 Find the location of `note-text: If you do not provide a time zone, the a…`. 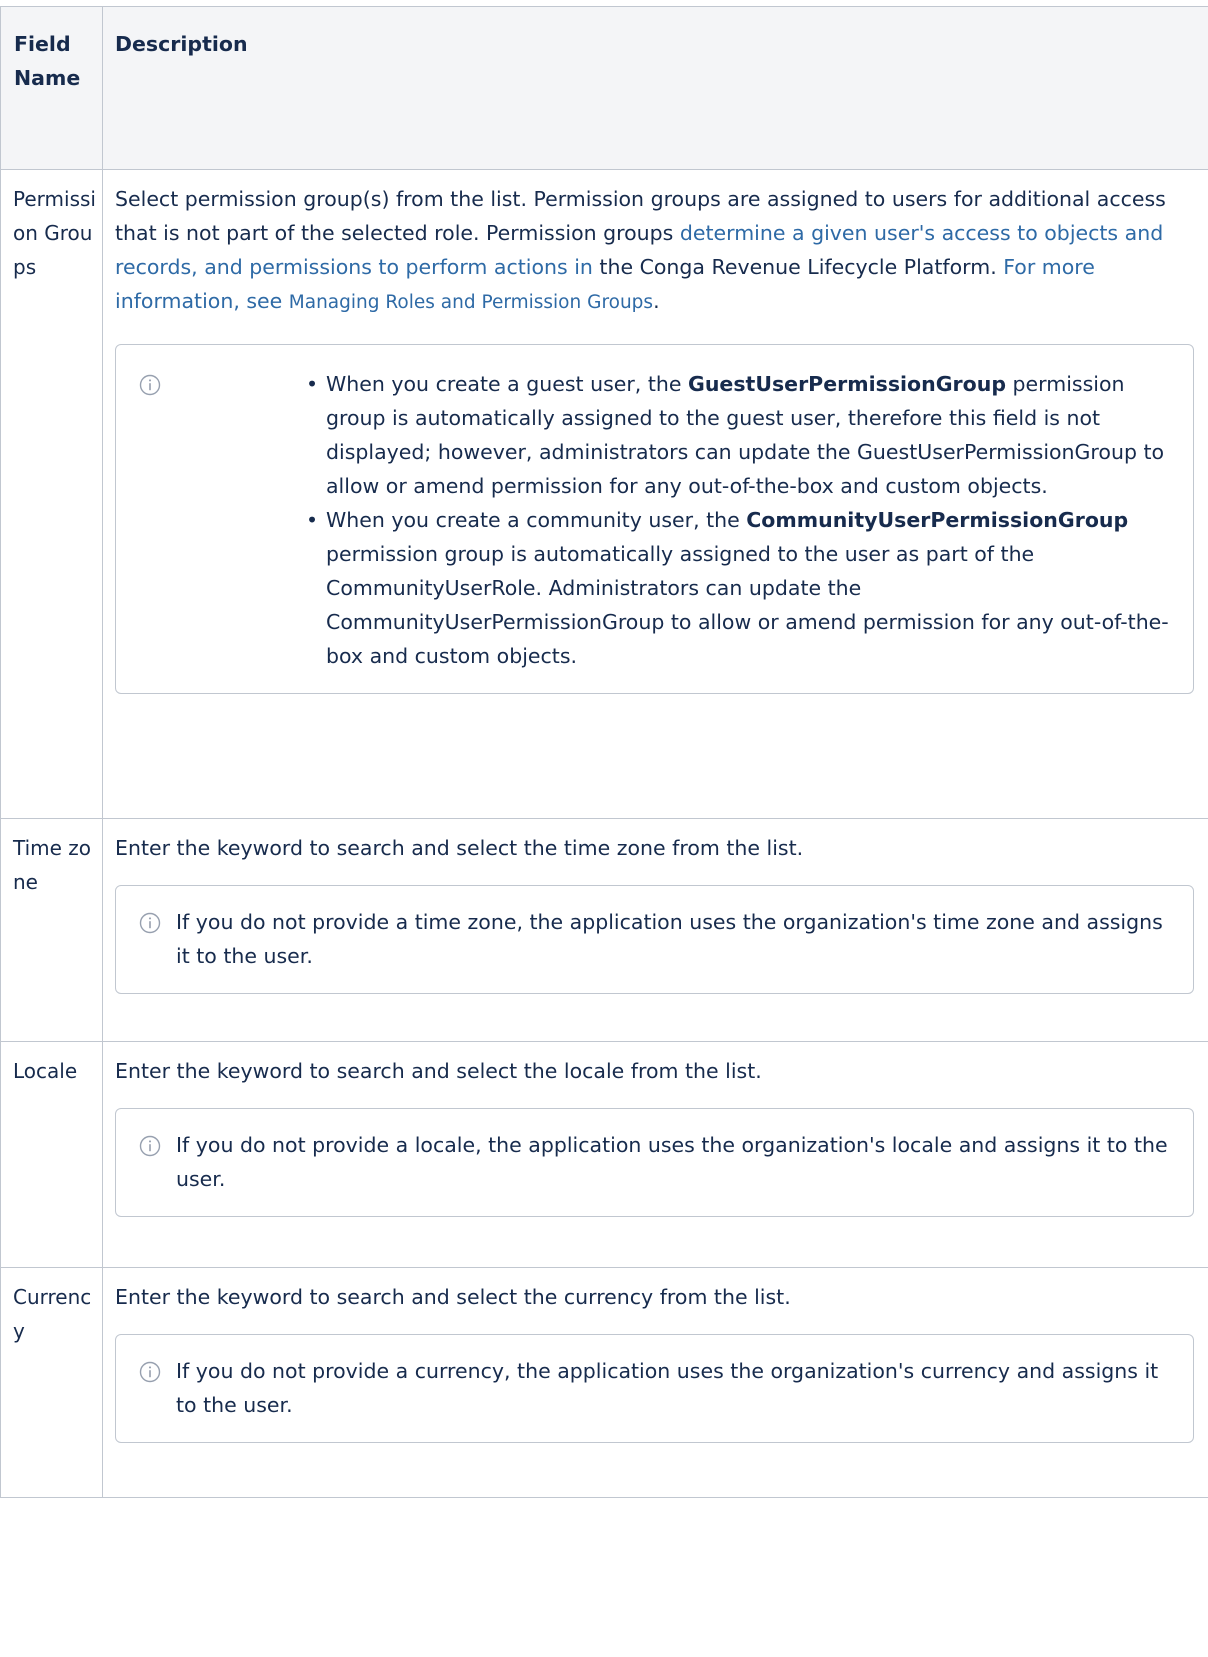

note-text: If you do not provide a time zone, the a… is located at coordinates (669, 939).